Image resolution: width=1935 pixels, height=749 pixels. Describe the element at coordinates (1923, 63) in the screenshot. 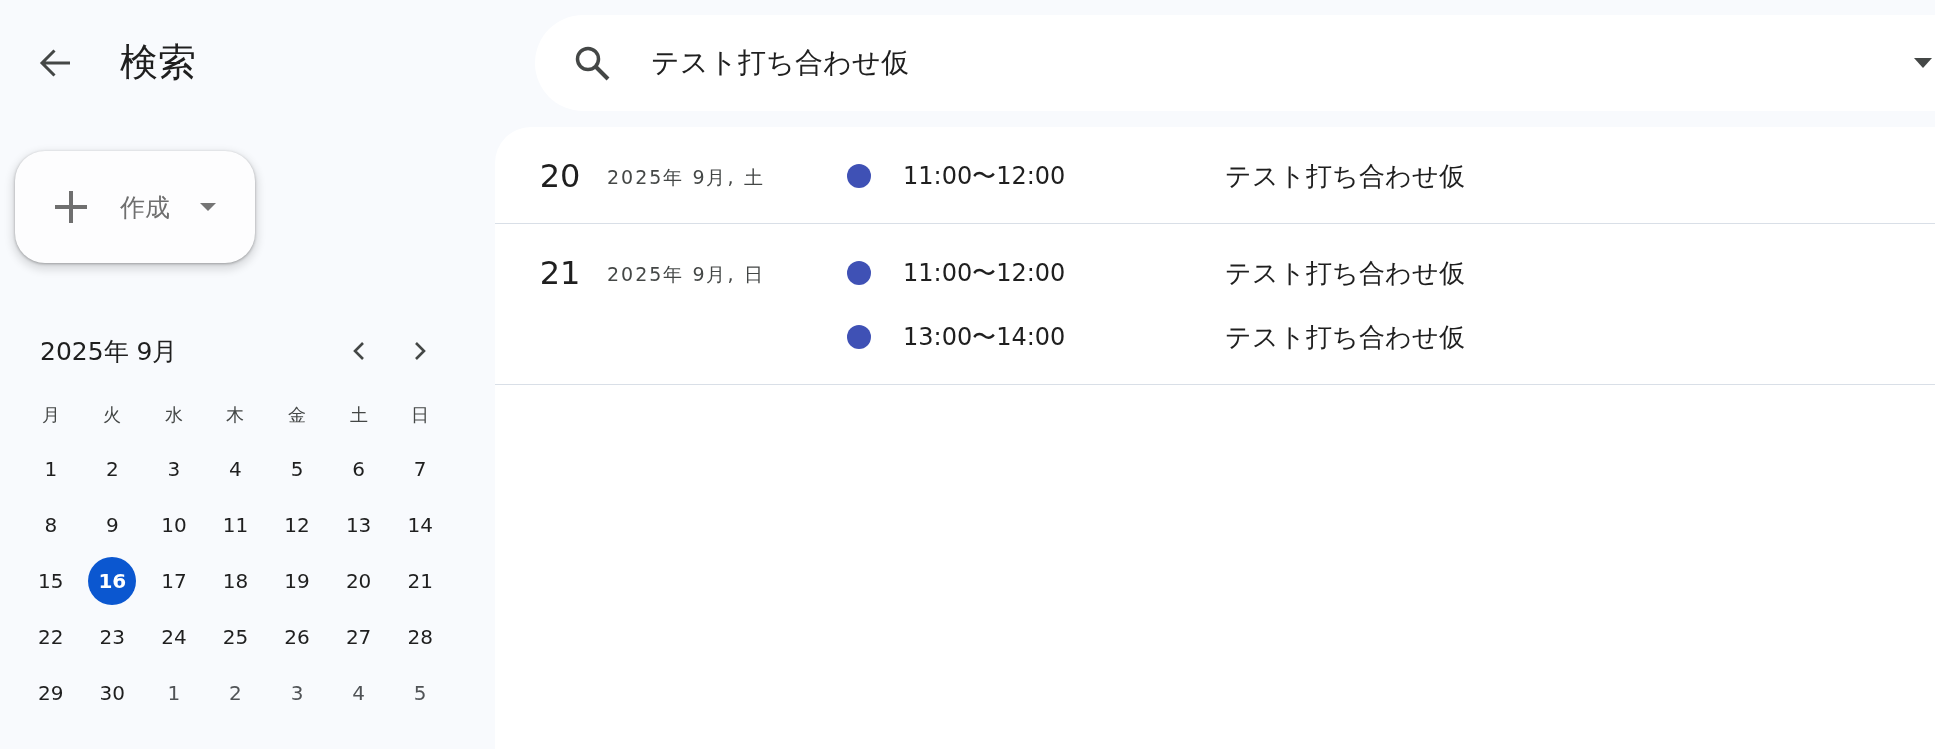

I see `dropdown-caret-icon` at that location.